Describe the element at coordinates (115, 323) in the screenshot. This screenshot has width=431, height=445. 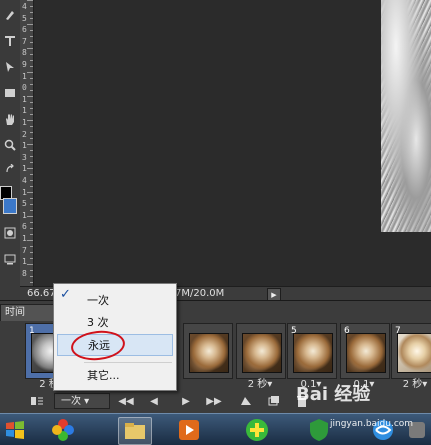
I see `menu-item-three-times: 3 次` at that location.